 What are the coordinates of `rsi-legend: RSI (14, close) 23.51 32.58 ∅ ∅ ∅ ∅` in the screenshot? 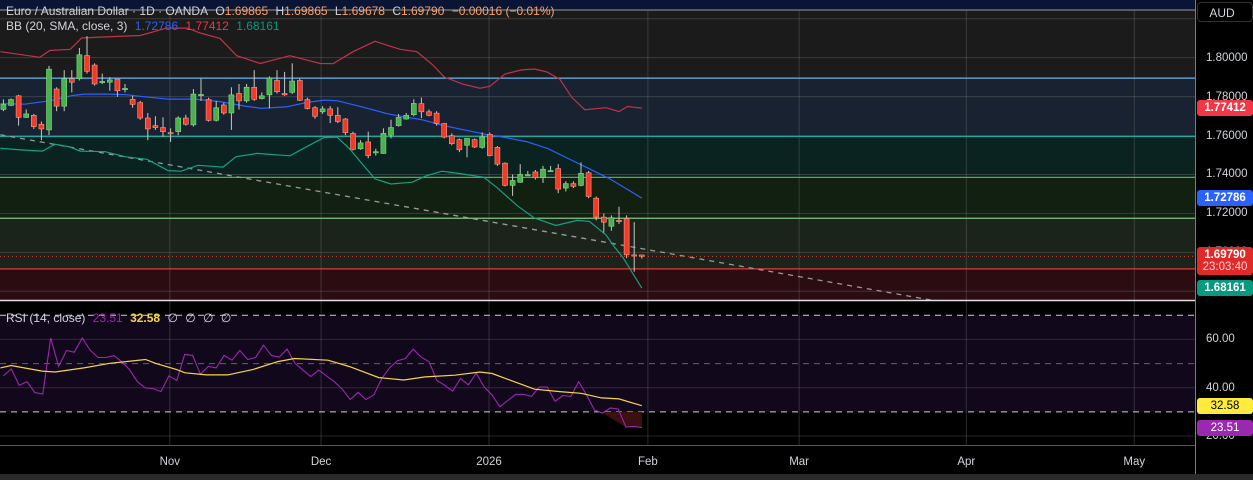 It's located at (120, 318).